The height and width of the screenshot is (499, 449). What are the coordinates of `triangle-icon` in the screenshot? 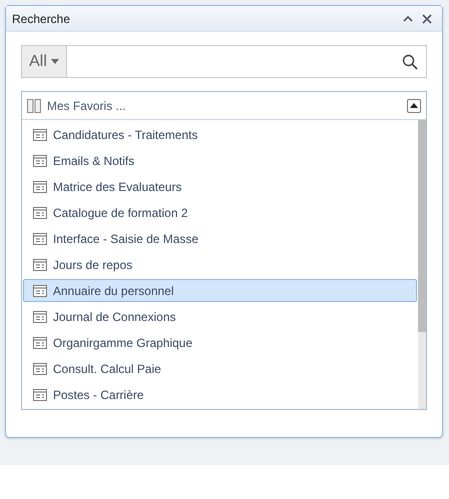 It's located at (414, 105).